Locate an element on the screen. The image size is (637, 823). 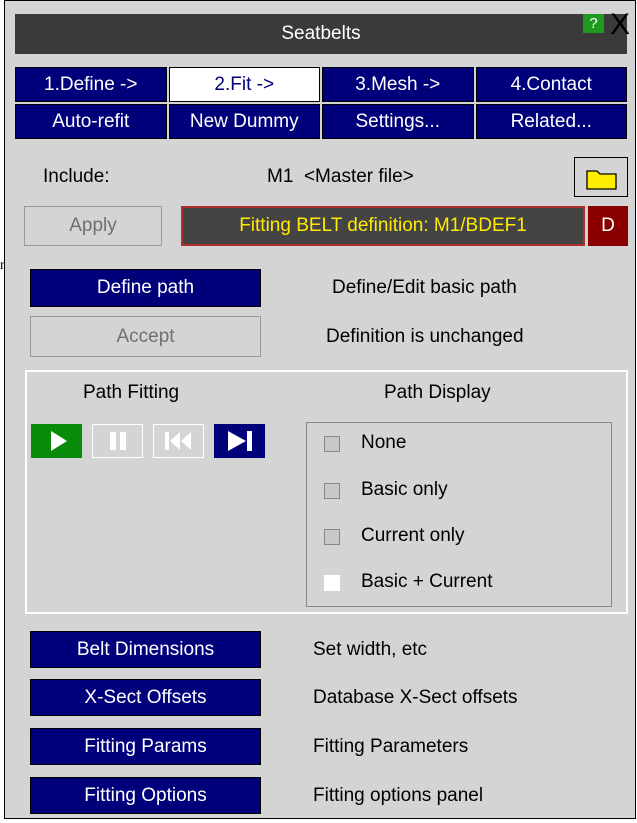
tab-define: 1.Define -> is located at coordinates (91, 84).